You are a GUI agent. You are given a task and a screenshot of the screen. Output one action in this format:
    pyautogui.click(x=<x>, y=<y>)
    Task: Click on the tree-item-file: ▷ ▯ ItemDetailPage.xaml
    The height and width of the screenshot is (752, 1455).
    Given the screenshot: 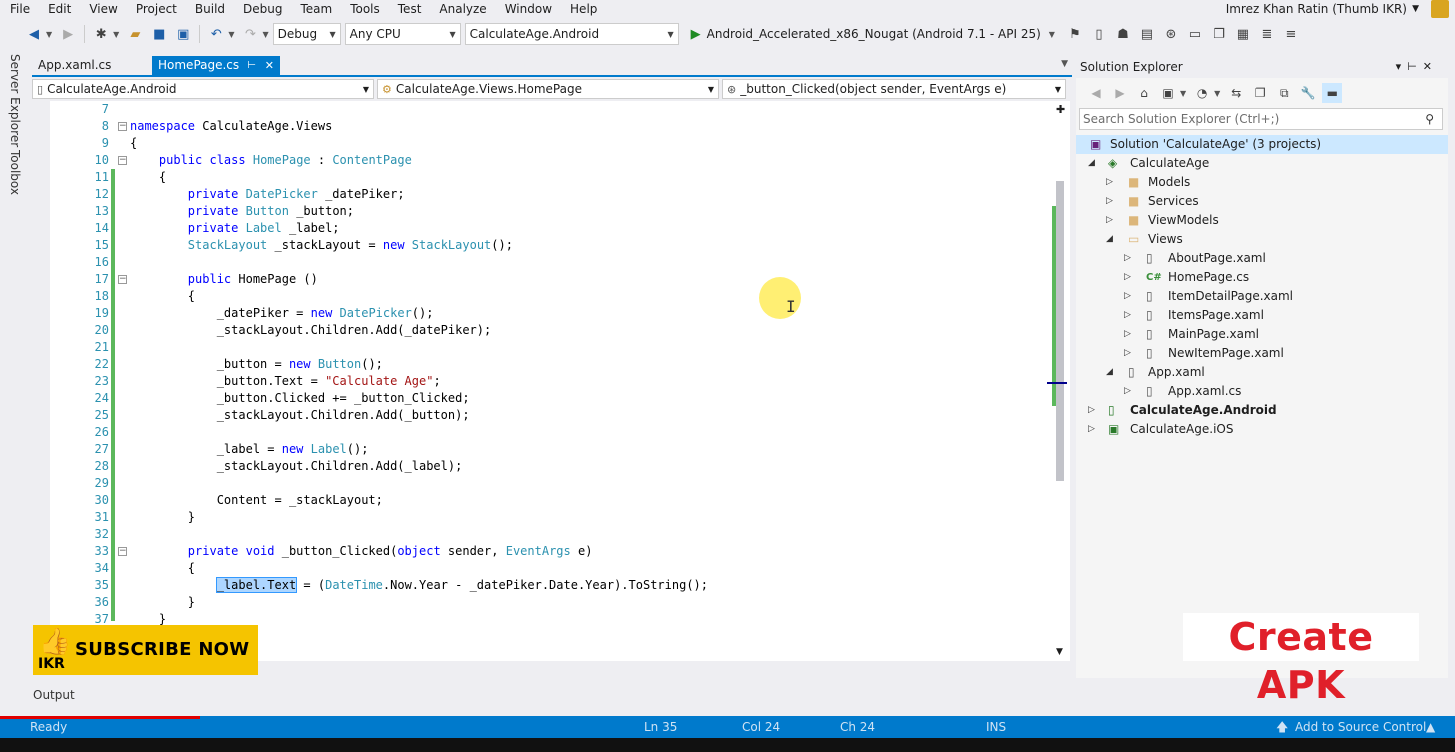 What is the action you would take?
    pyautogui.click(x=1262, y=296)
    